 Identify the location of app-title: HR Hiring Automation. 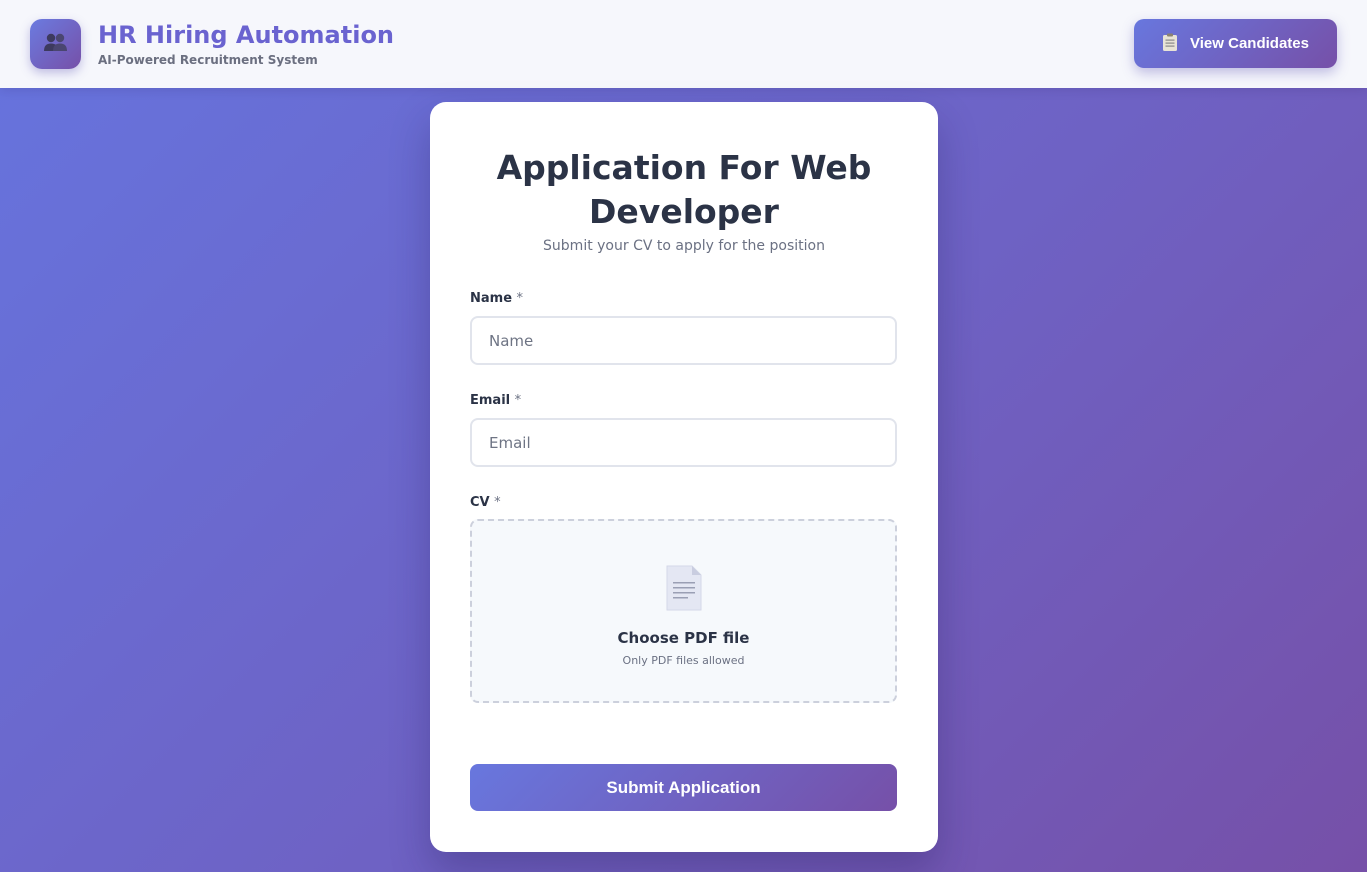
(246, 35).